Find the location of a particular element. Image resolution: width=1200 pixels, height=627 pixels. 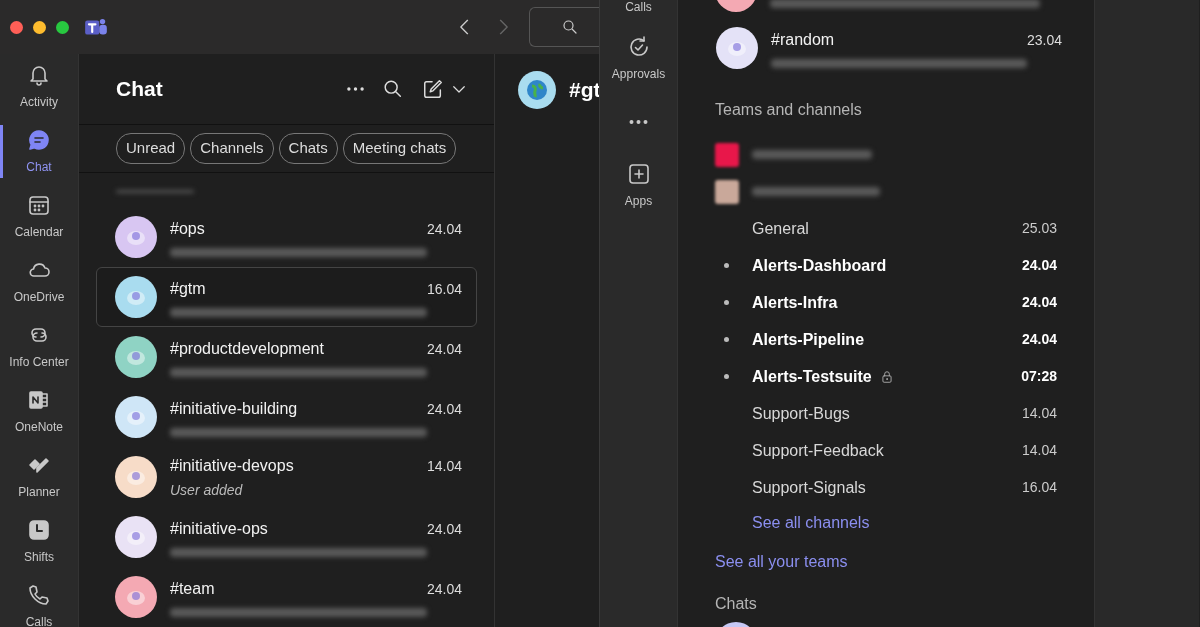

nav-tab: OneDrive is located at coordinates (39, 281).